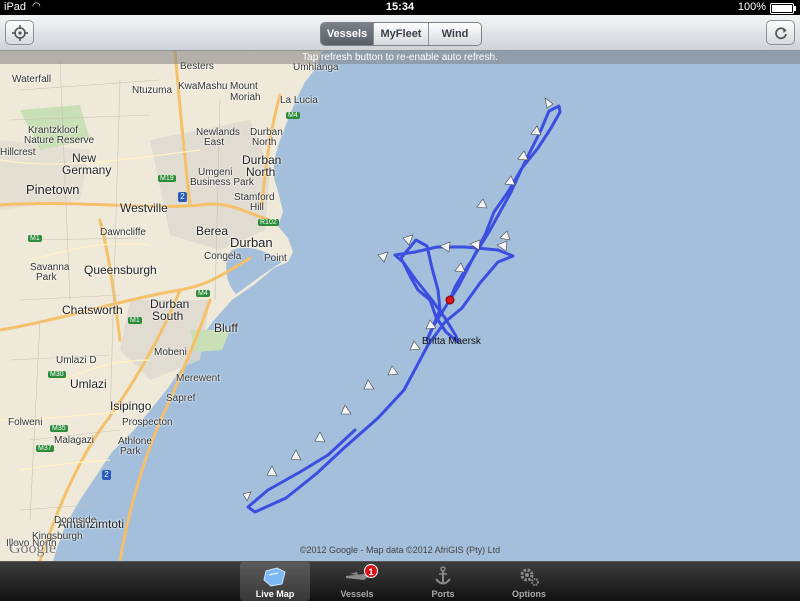 Image resolution: width=800 pixels, height=601 pixels. What do you see at coordinates (59, 140) in the screenshot?
I see `place-label: Nature Reserve` at bounding box center [59, 140].